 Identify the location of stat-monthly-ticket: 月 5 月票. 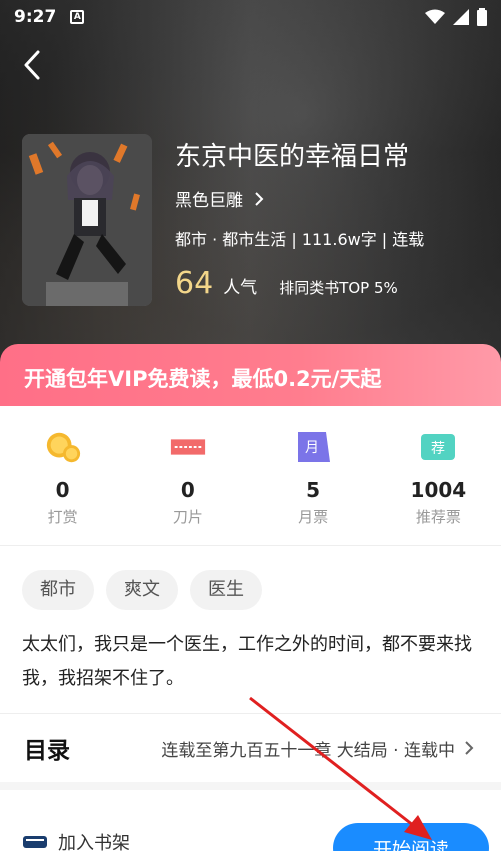
(313, 475).